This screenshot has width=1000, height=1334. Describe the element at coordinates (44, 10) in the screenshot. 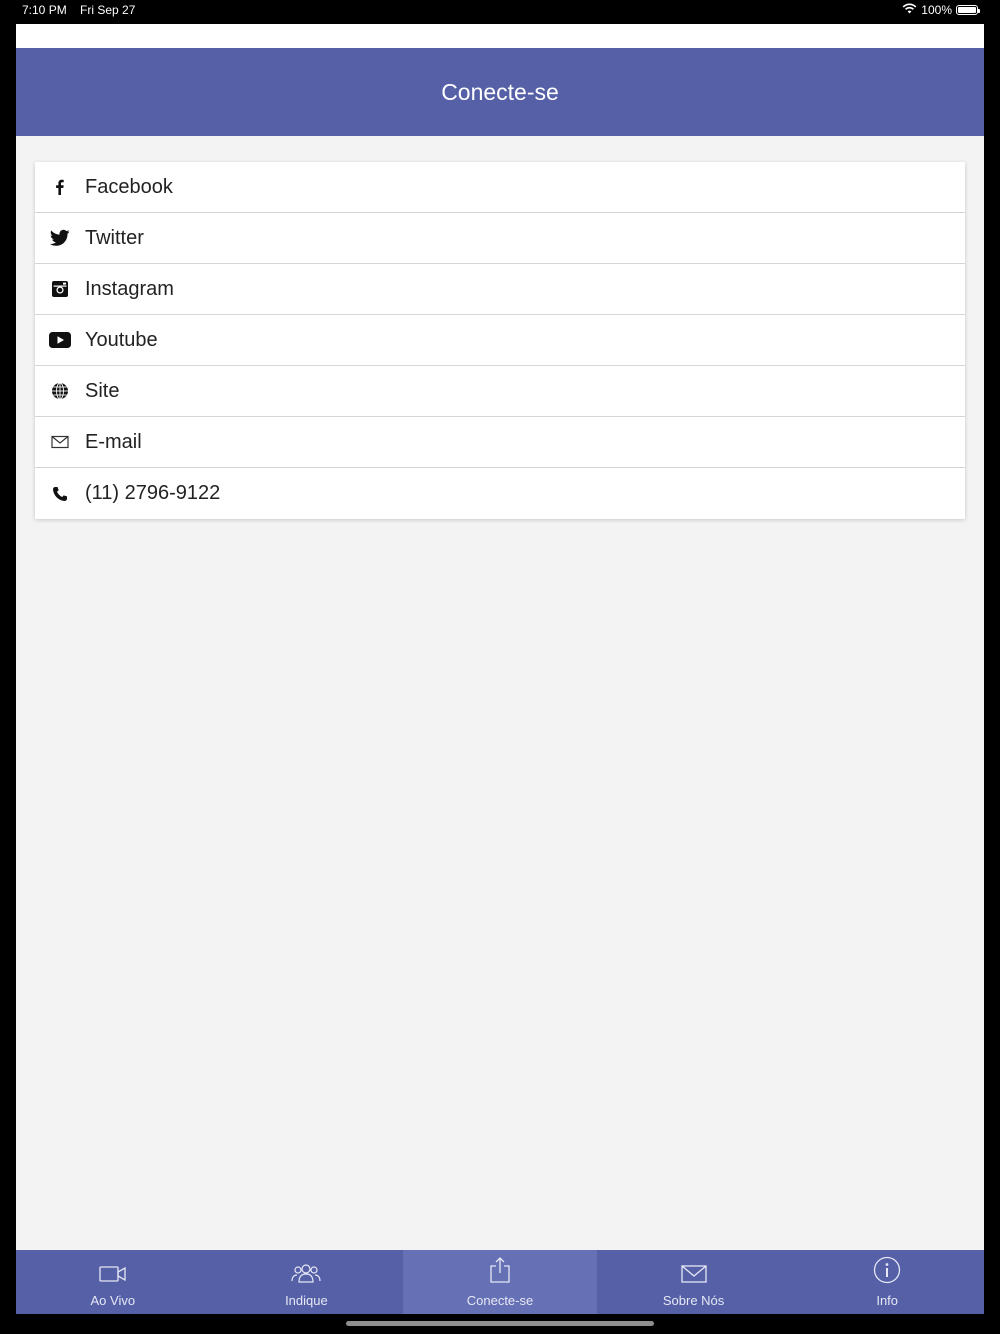

I see `status-time: 7:10 PM` at that location.